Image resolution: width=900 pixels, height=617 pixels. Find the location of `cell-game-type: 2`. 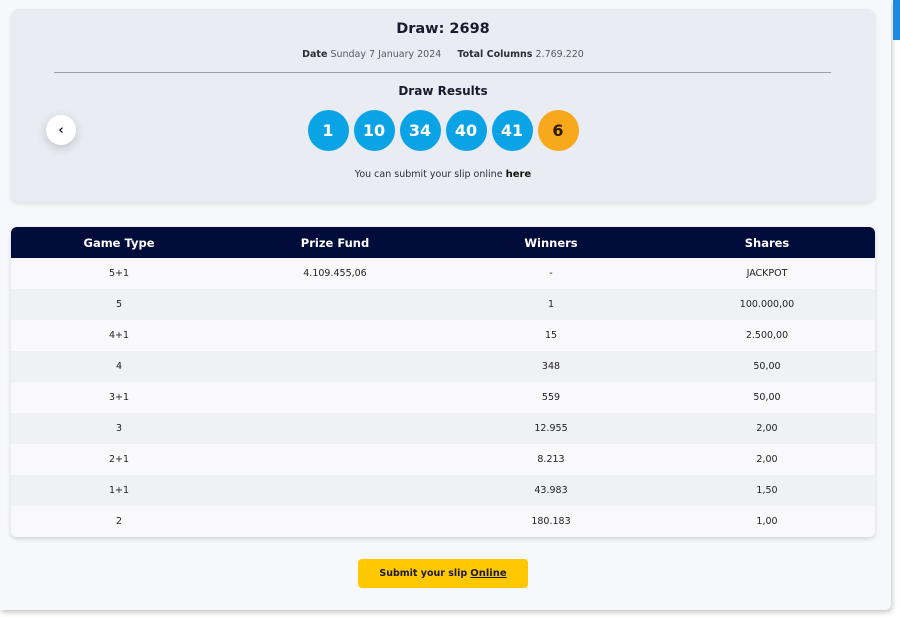

cell-game-type: 2 is located at coordinates (119, 521).